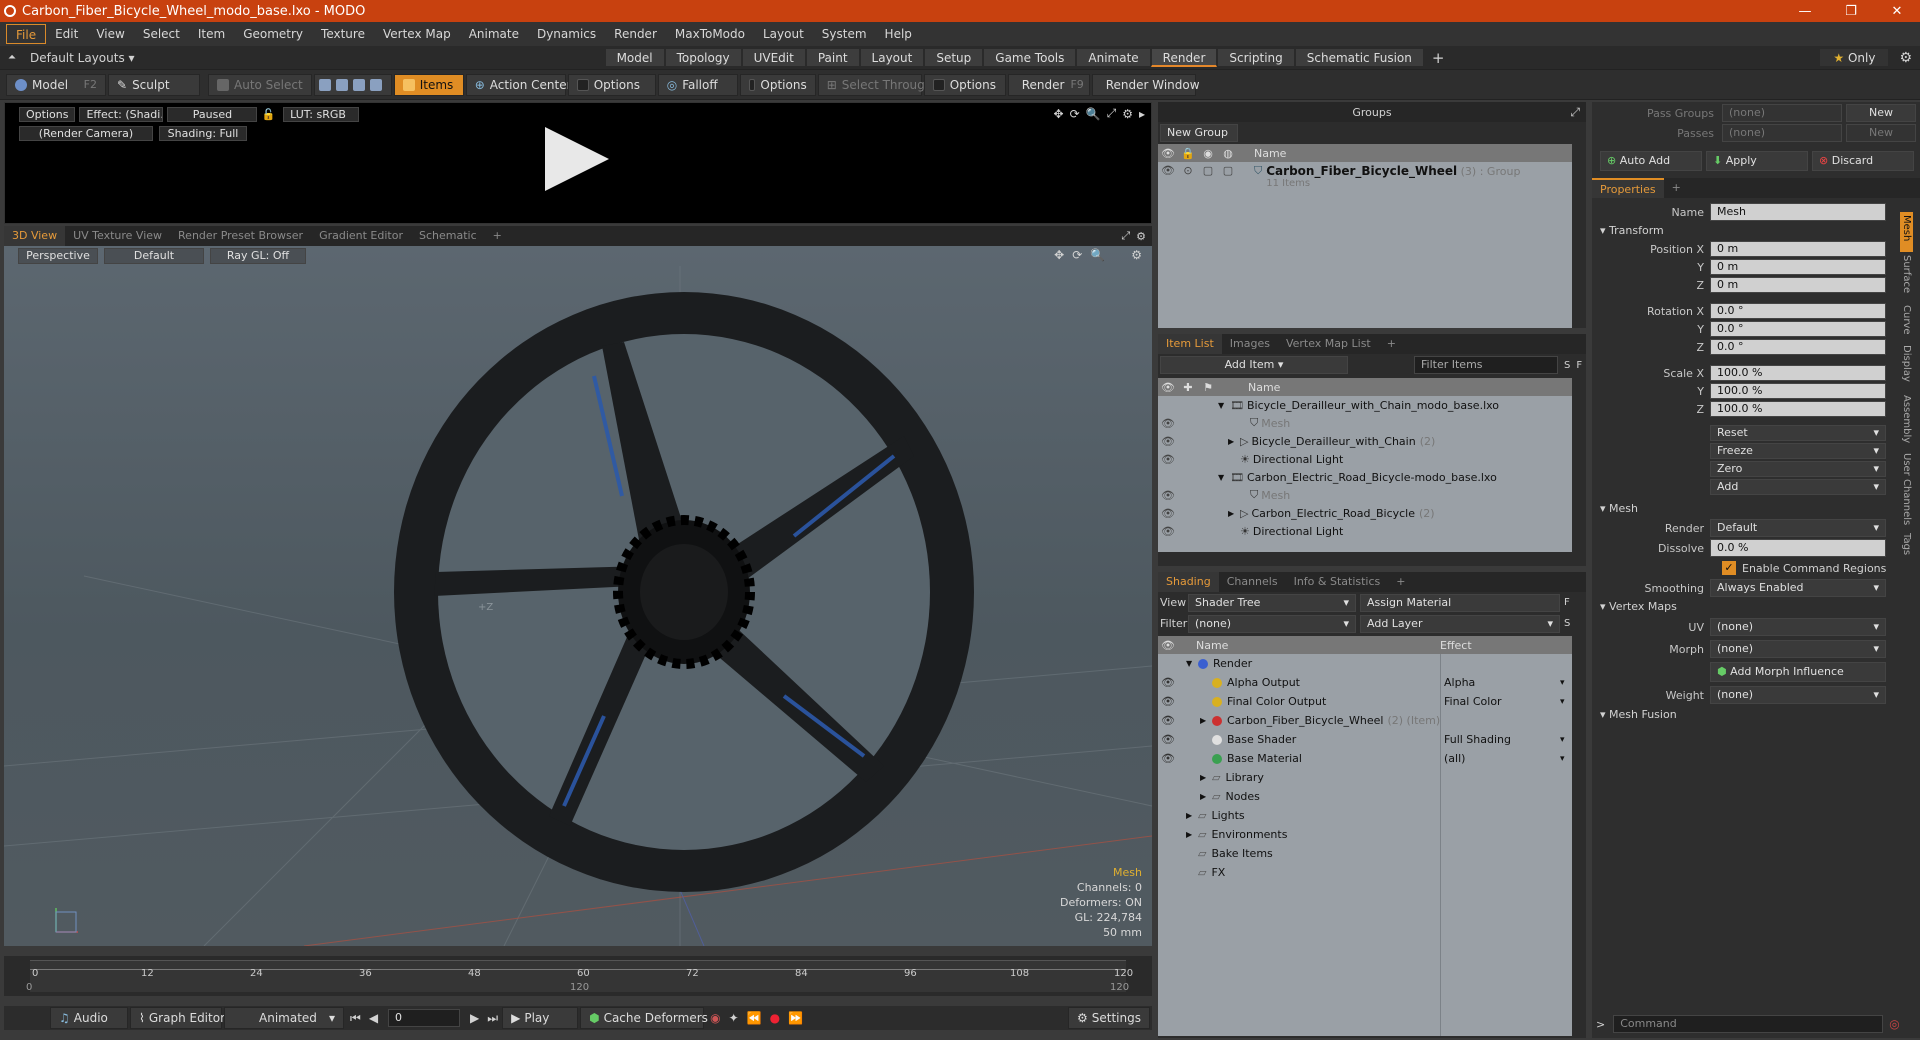 Image resolution: width=1920 pixels, height=1040 pixels. Describe the element at coordinates (211, 34) in the screenshot. I see `menu-item: Item` at that location.